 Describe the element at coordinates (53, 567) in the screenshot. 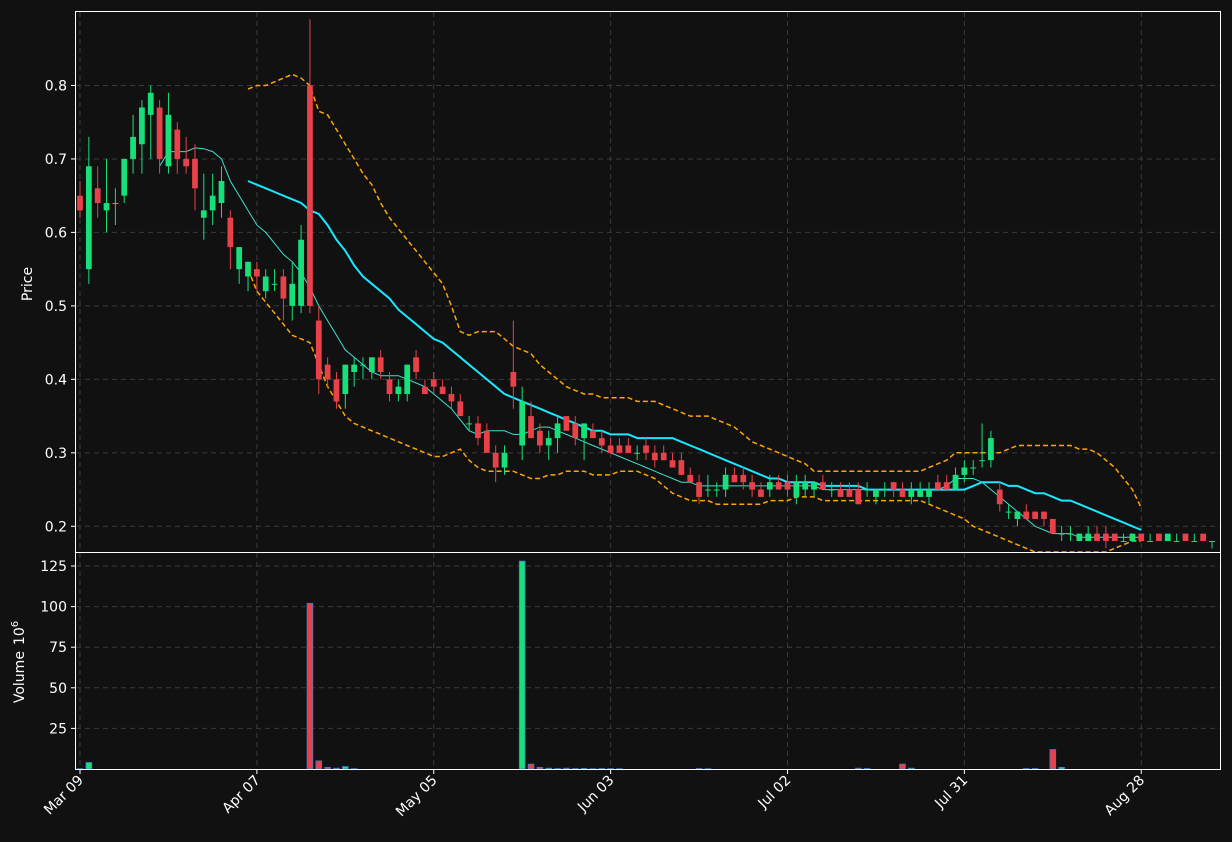

I see `volume-ytick-label: 125` at that location.